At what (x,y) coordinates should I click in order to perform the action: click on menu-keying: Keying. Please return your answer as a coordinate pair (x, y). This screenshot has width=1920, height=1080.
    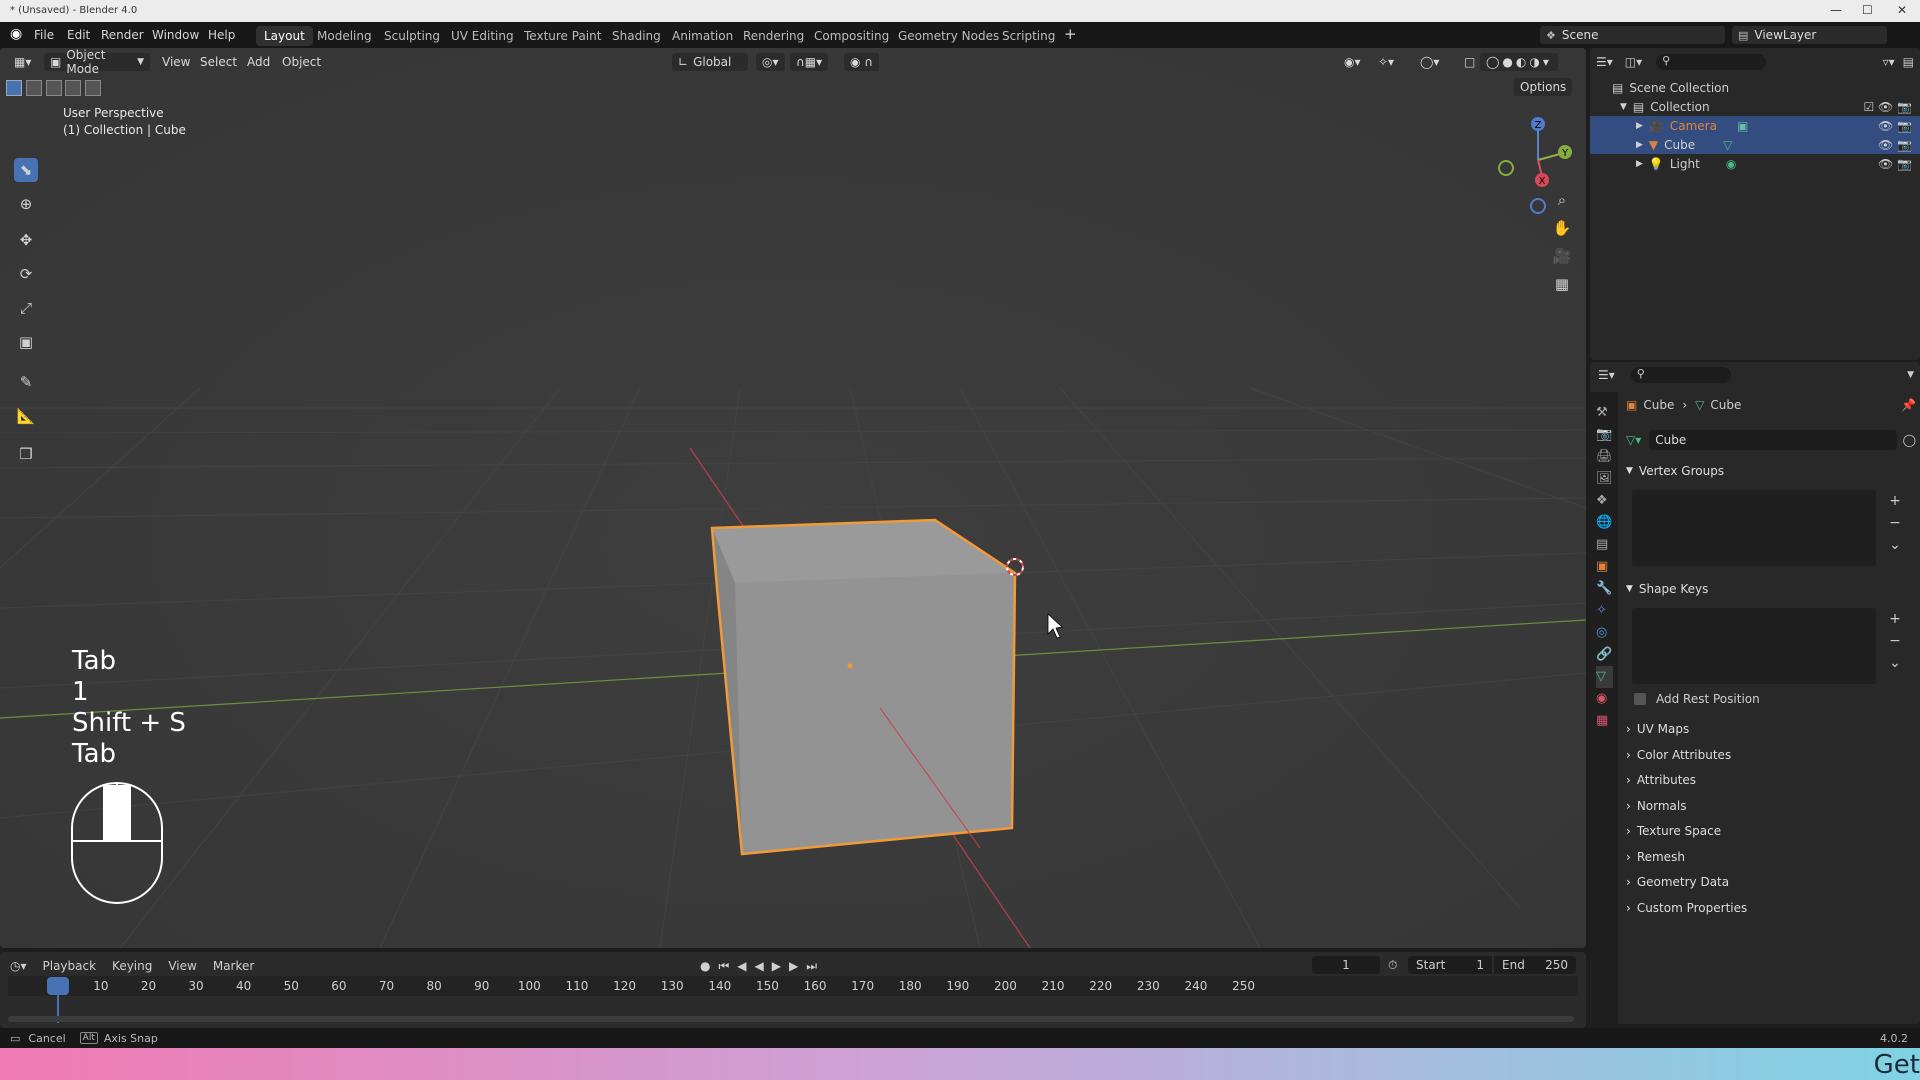
    Looking at the image, I should click on (132, 966).